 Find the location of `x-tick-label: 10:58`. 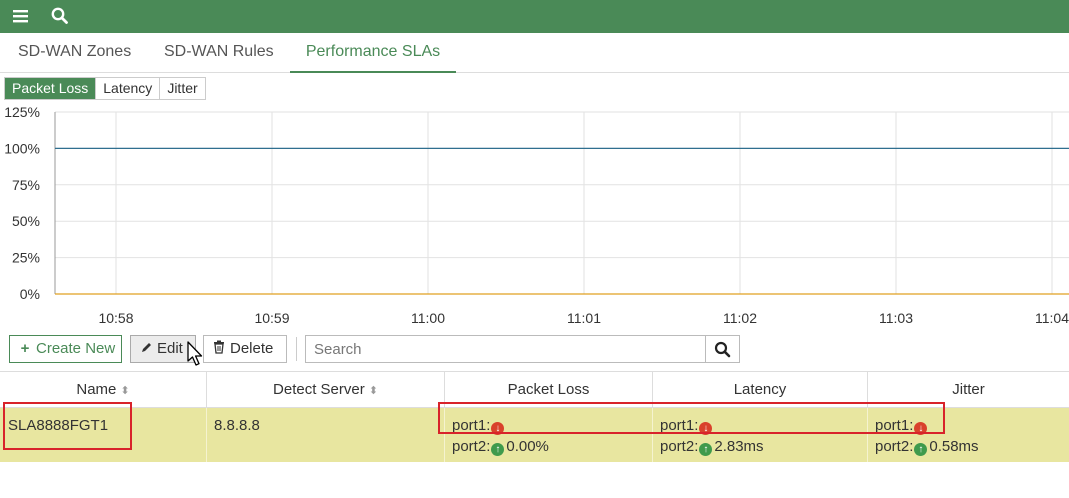

x-tick-label: 10:58 is located at coordinates (115, 318).